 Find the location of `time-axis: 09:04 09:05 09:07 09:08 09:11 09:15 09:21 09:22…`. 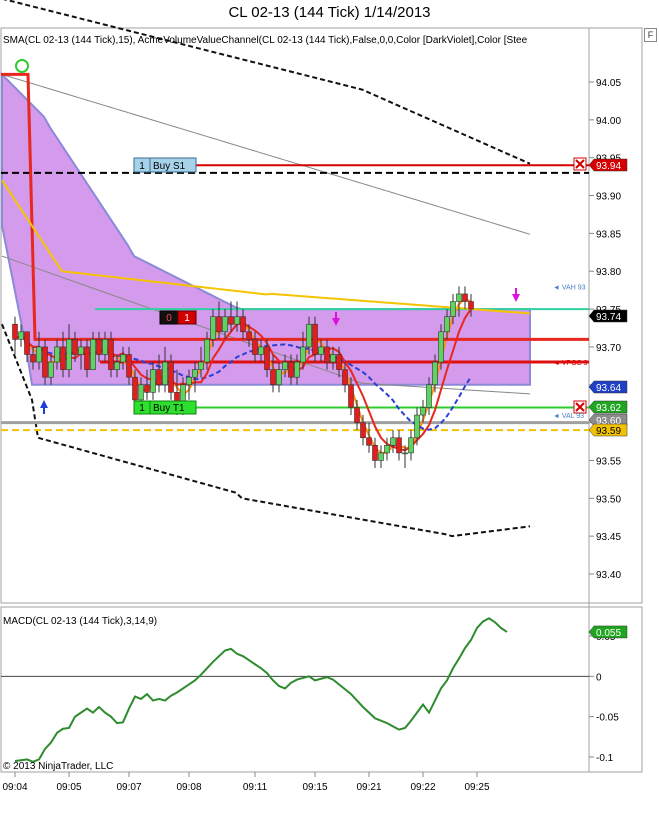

time-axis: 09:04 09:05 09:07 09:08 09:11 09:15 09:21 09:22… is located at coordinates (246, 782).